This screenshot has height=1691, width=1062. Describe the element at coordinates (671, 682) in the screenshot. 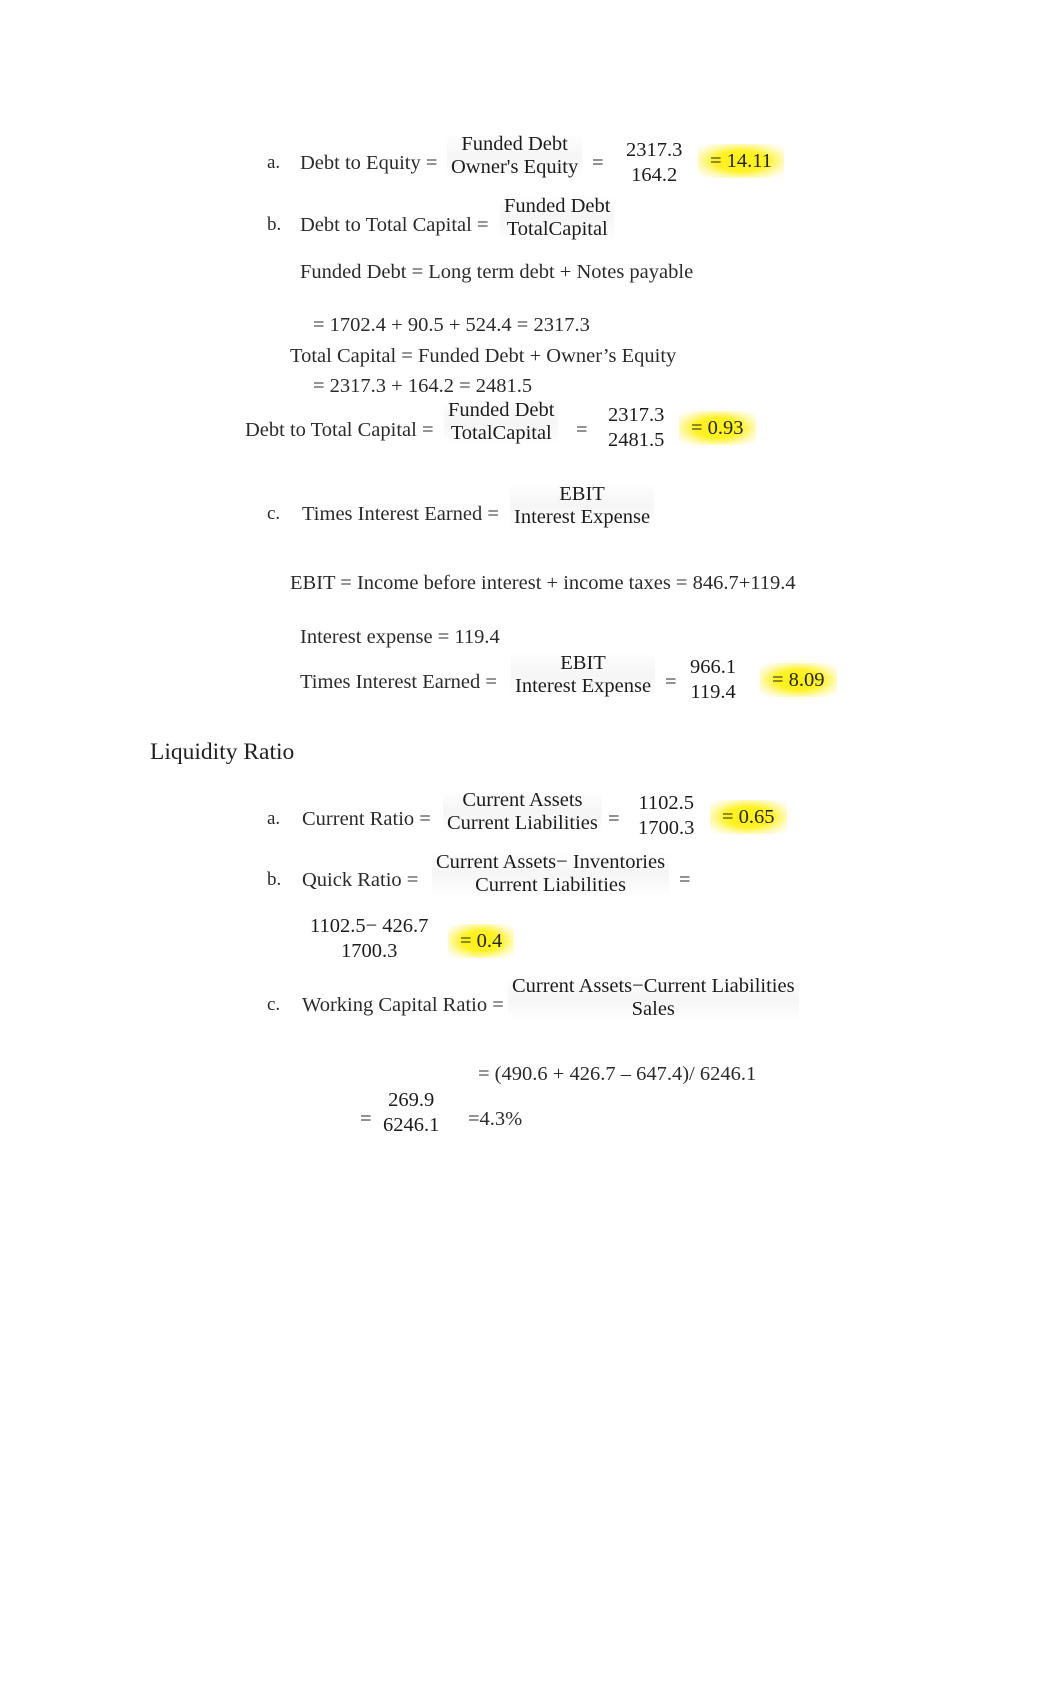

I see `times-interest-earned-equals-sign: =` at that location.